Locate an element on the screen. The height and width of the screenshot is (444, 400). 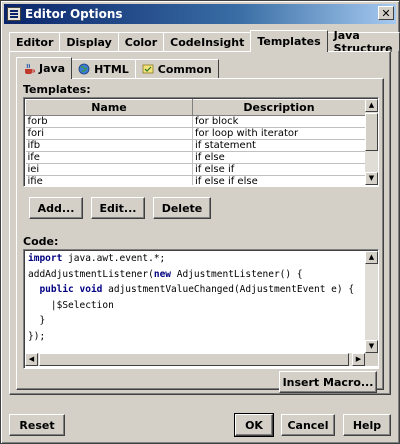
code-label: Code: is located at coordinates (41, 241).